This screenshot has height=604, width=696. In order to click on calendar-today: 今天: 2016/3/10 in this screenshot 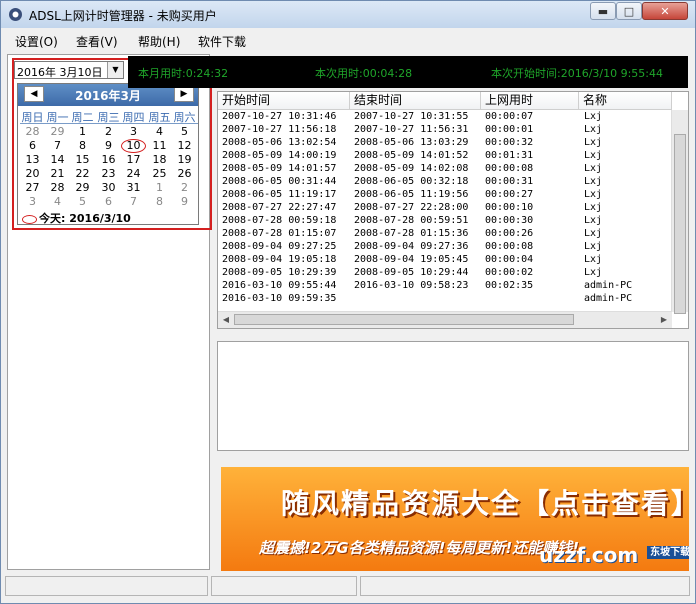, I will do `click(76, 218)`.